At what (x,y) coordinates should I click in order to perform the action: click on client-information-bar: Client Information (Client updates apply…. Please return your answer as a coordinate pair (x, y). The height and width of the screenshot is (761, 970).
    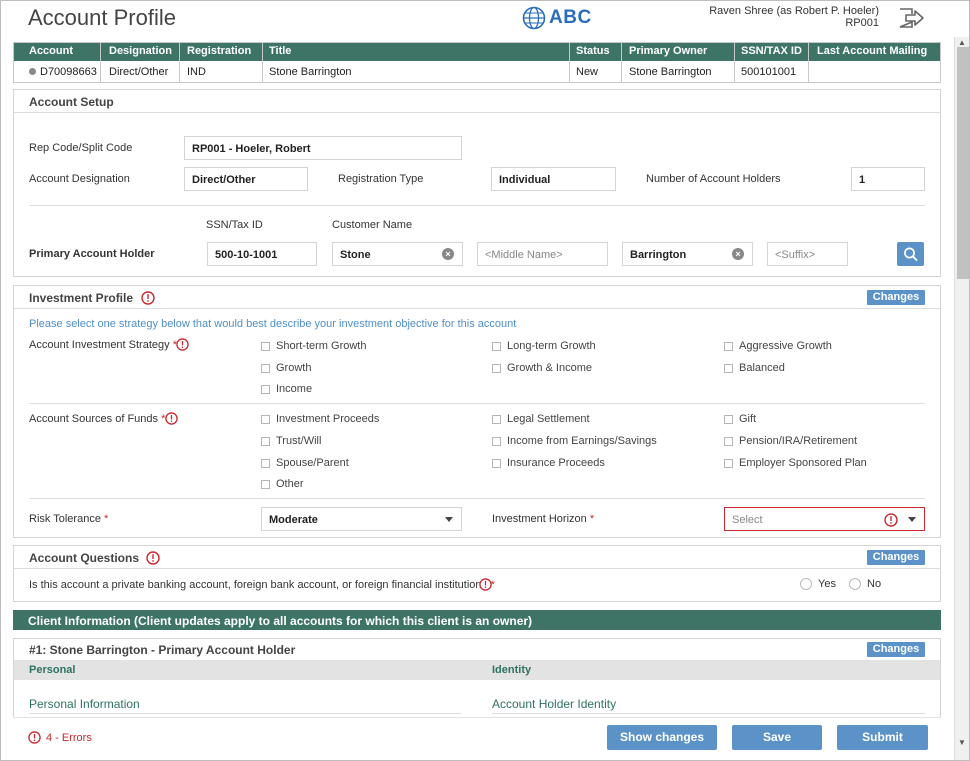
    Looking at the image, I should click on (477, 620).